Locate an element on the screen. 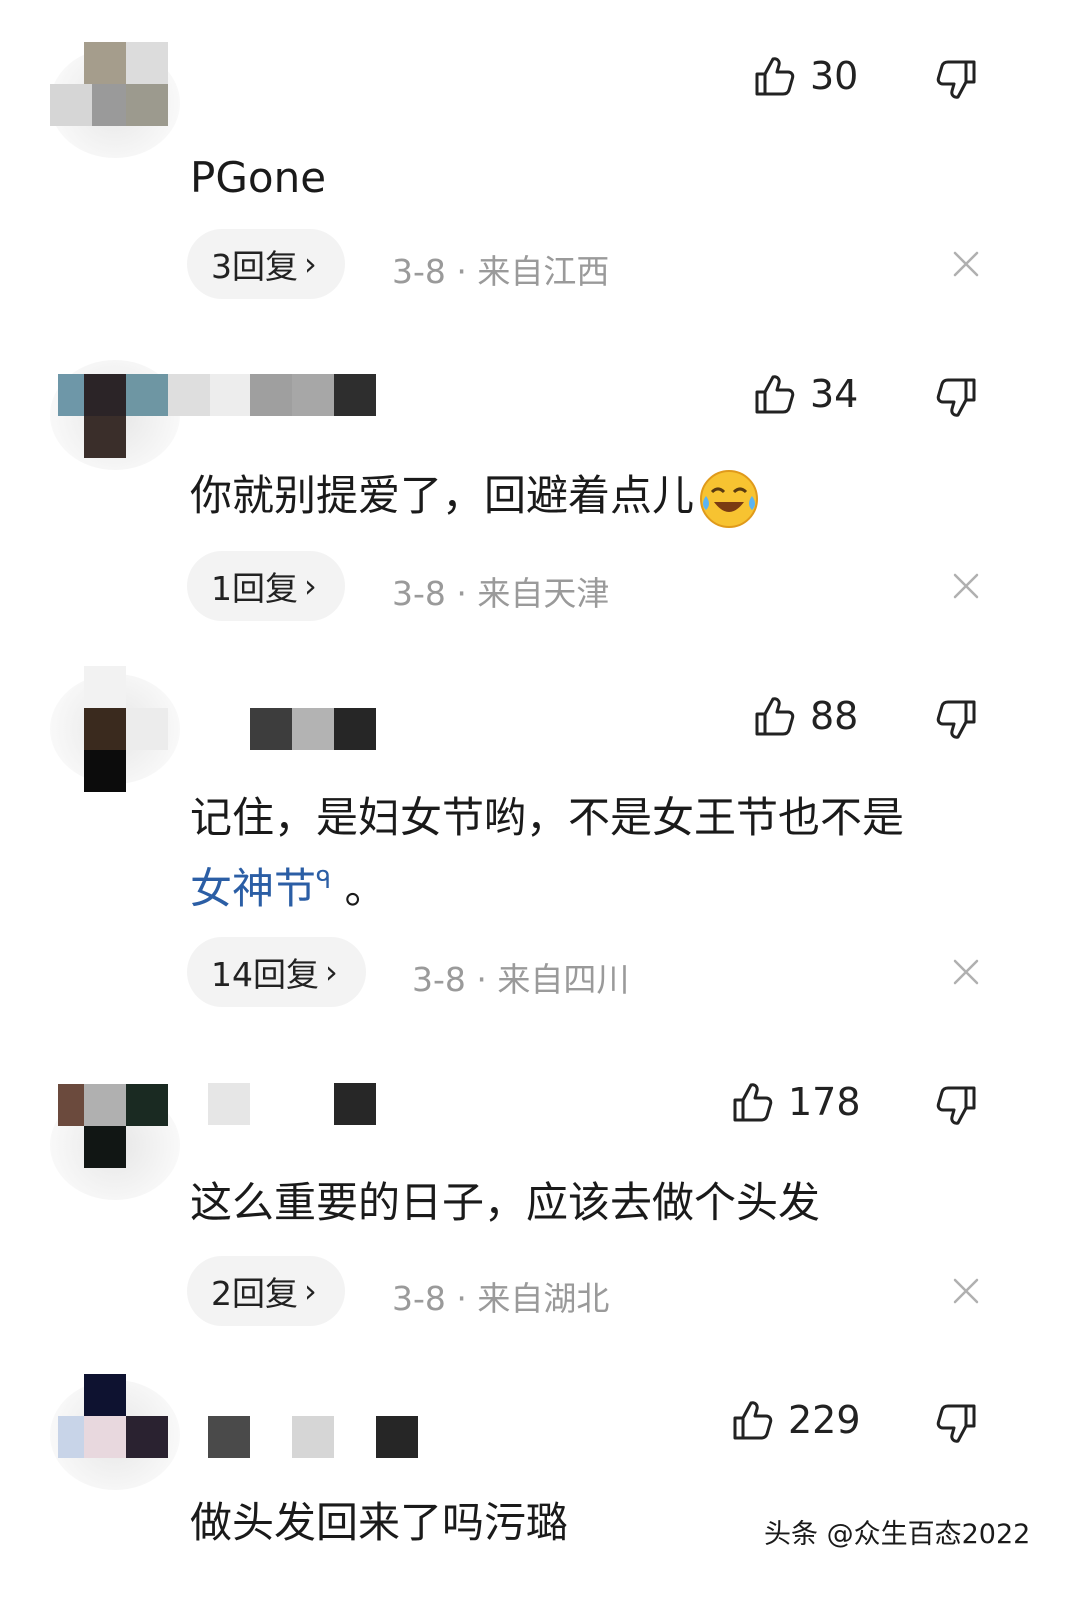  like-count: 30 is located at coordinates (834, 76).